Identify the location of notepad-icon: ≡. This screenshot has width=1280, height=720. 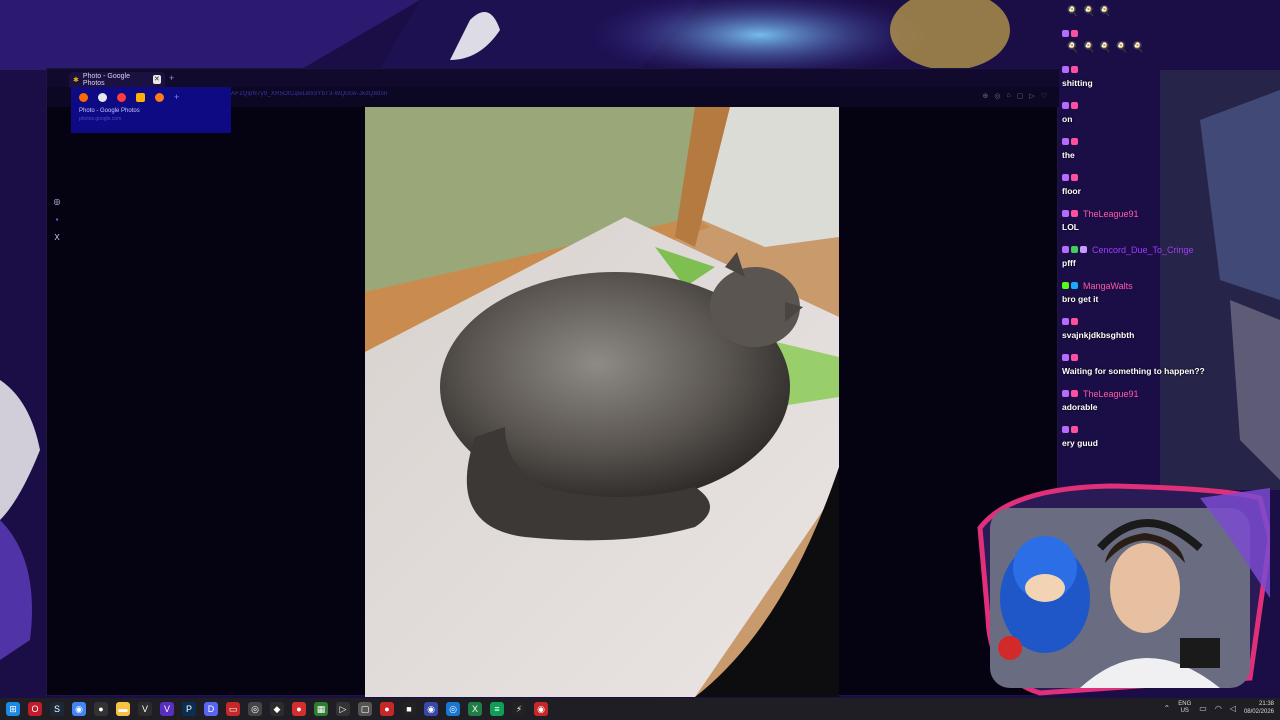
(497, 709).